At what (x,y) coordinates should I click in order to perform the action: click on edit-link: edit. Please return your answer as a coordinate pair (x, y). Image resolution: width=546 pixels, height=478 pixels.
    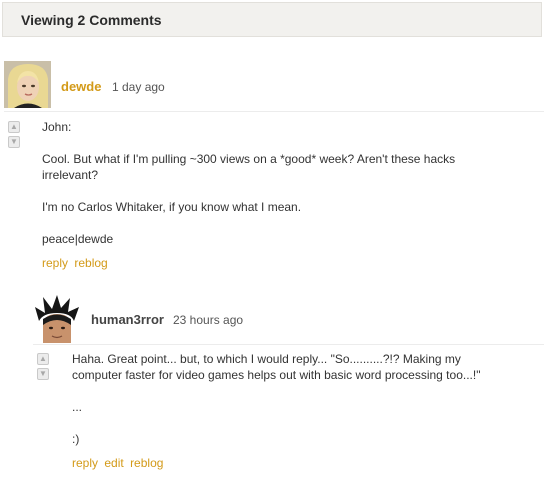
    Looking at the image, I should click on (113, 463).